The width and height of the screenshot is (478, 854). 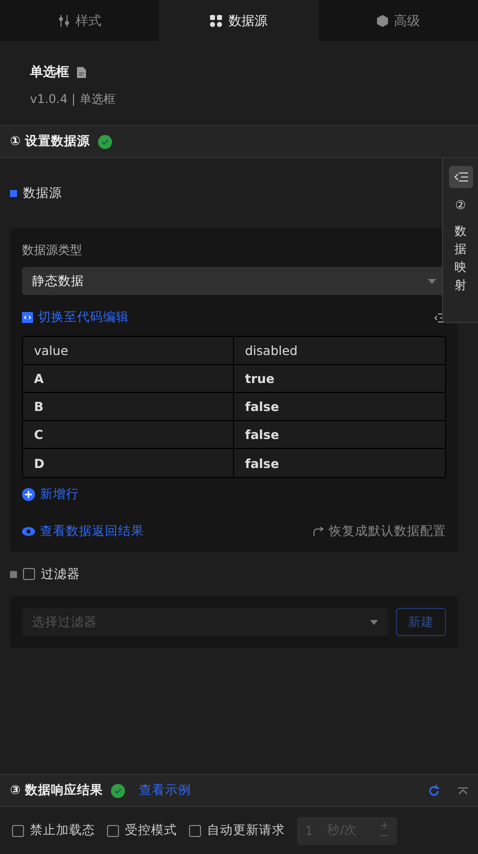 What do you see at coordinates (83, 531) in the screenshot?
I see `view-result-link: 查看数据返回结果` at bounding box center [83, 531].